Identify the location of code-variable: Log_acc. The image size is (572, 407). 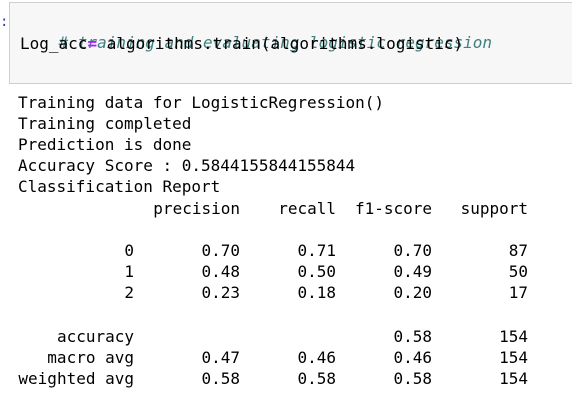
(54, 43).